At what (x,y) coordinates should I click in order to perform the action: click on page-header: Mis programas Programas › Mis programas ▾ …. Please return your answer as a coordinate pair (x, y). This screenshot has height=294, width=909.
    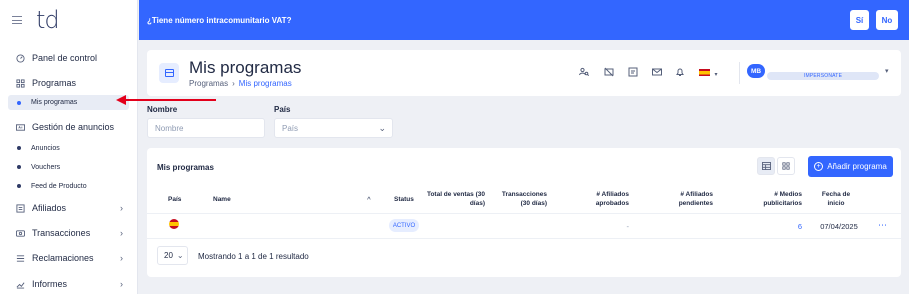
    Looking at the image, I should click on (524, 73).